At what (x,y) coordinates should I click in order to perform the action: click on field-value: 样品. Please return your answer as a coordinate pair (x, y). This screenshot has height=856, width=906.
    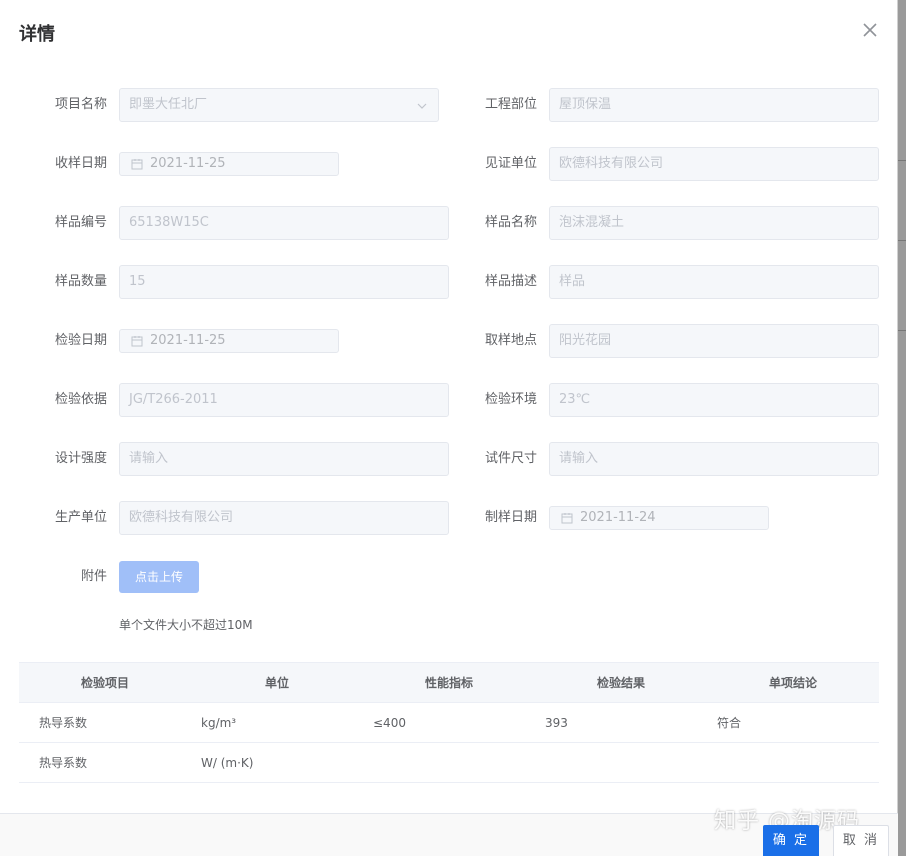
    Looking at the image, I should click on (572, 281).